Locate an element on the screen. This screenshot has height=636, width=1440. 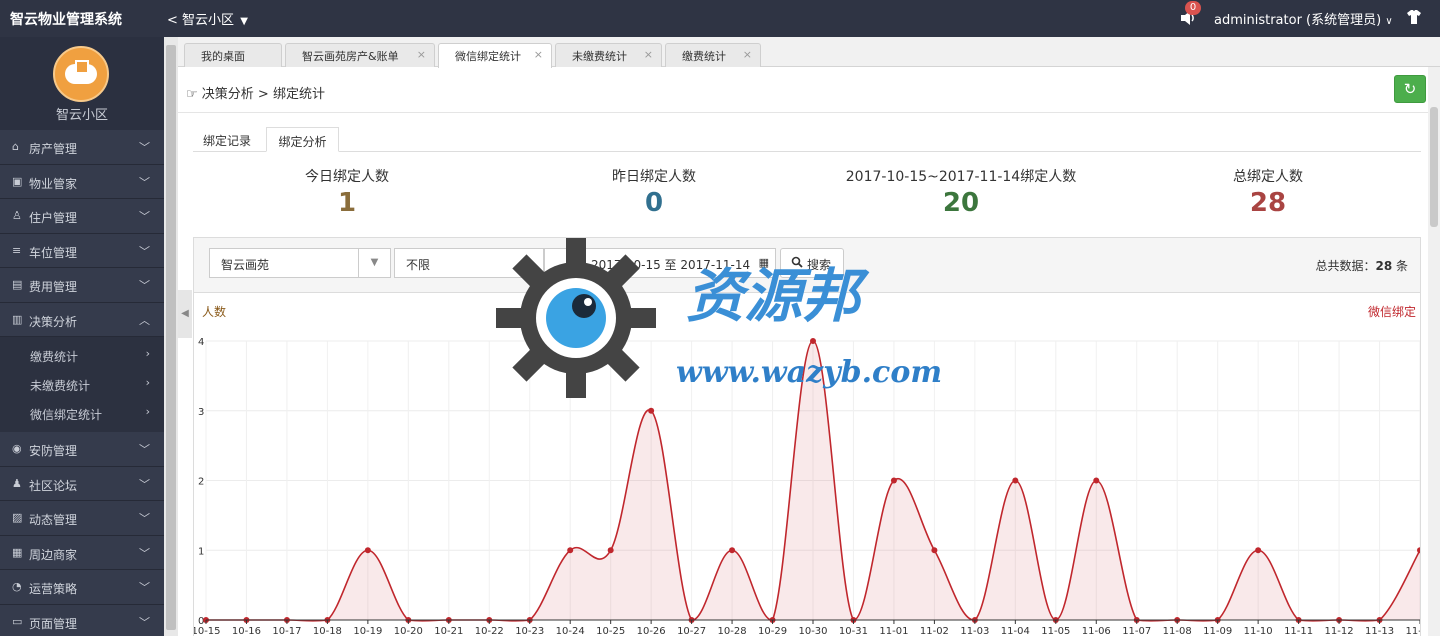
tab-item: 缴费统计 × is located at coordinates (713, 55).